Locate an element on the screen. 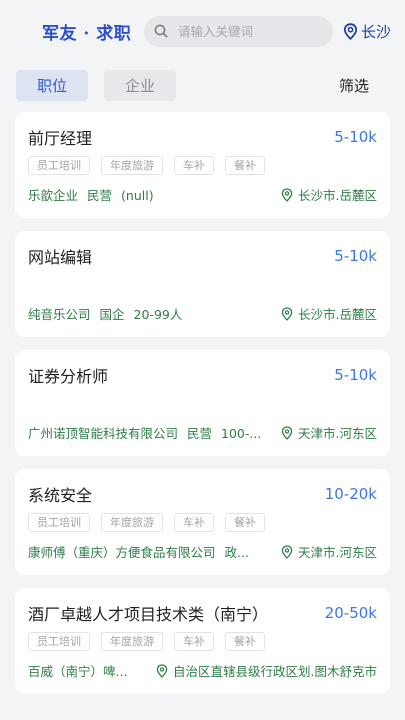 The width and height of the screenshot is (405, 720). company-ownership: 国企 is located at coordinates (112, 314).